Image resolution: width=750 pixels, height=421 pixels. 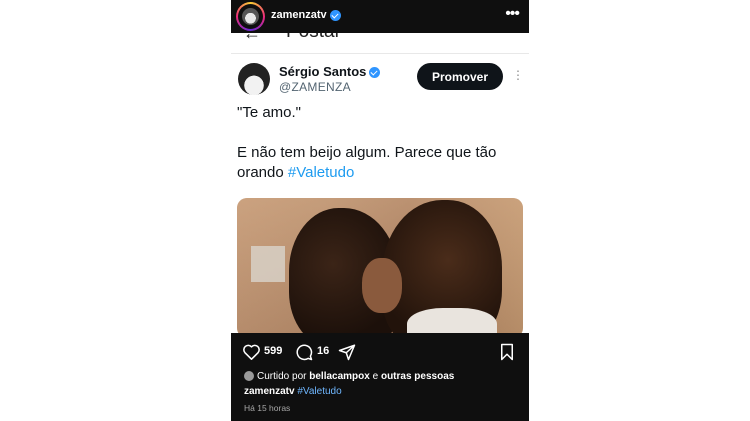 What do you see at coordinates (347, 352) in the screenshot?
I see `share-icon` at bounding box center [347, 352].